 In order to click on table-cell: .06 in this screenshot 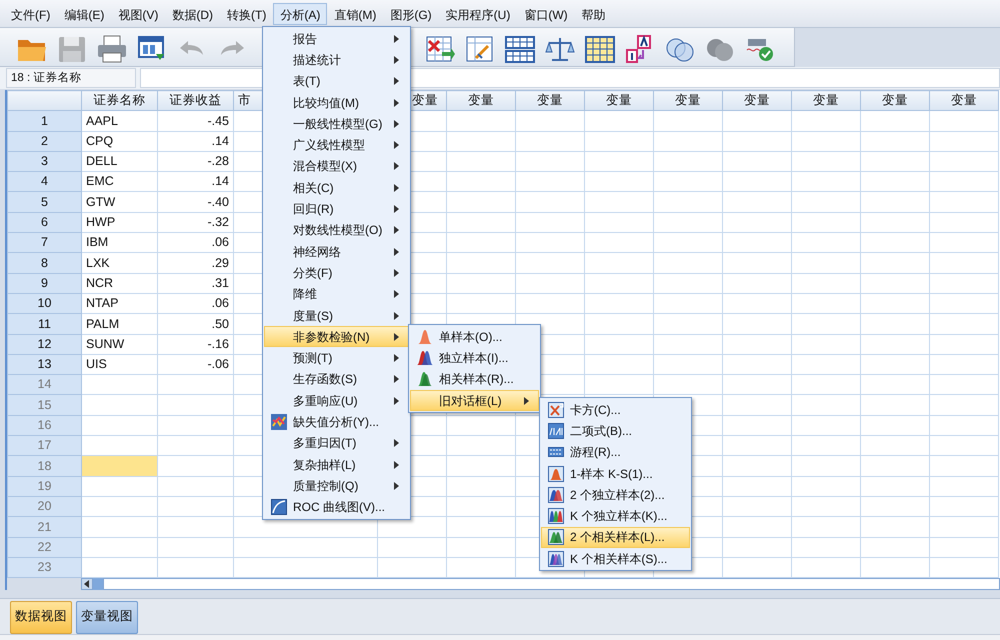, I will do `click(196, 303)`.